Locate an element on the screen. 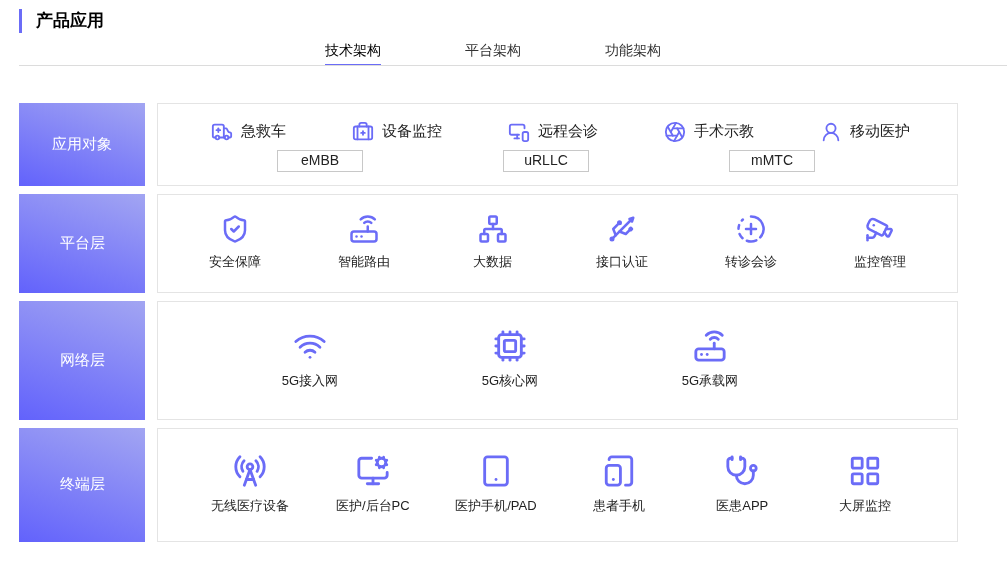 This screenshot has height=567, width=1007. item-label: 智能路由 is located at coordinates (363, 262).